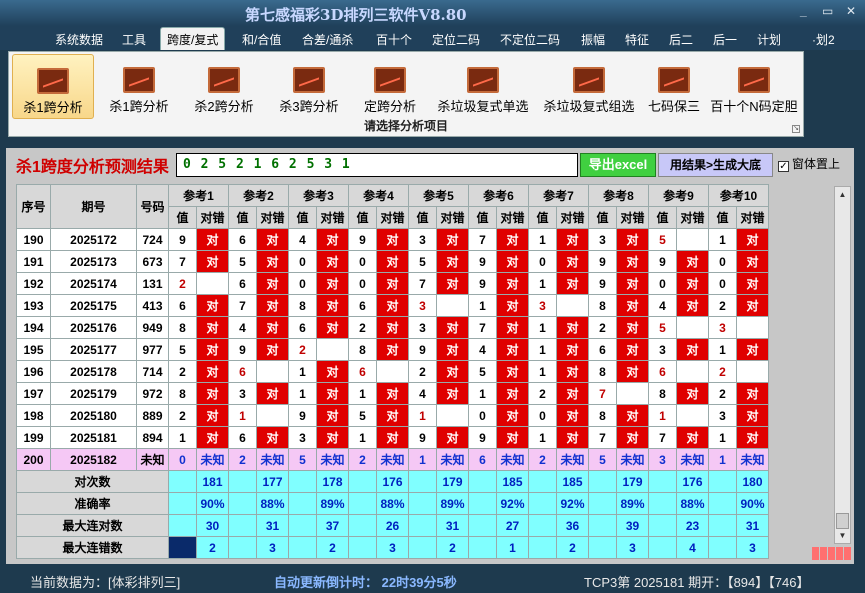  What do you see at coordinates (681, 39) in the screenshot?
I see `menu-last-two: 后二` at bounding box center [681, 39].